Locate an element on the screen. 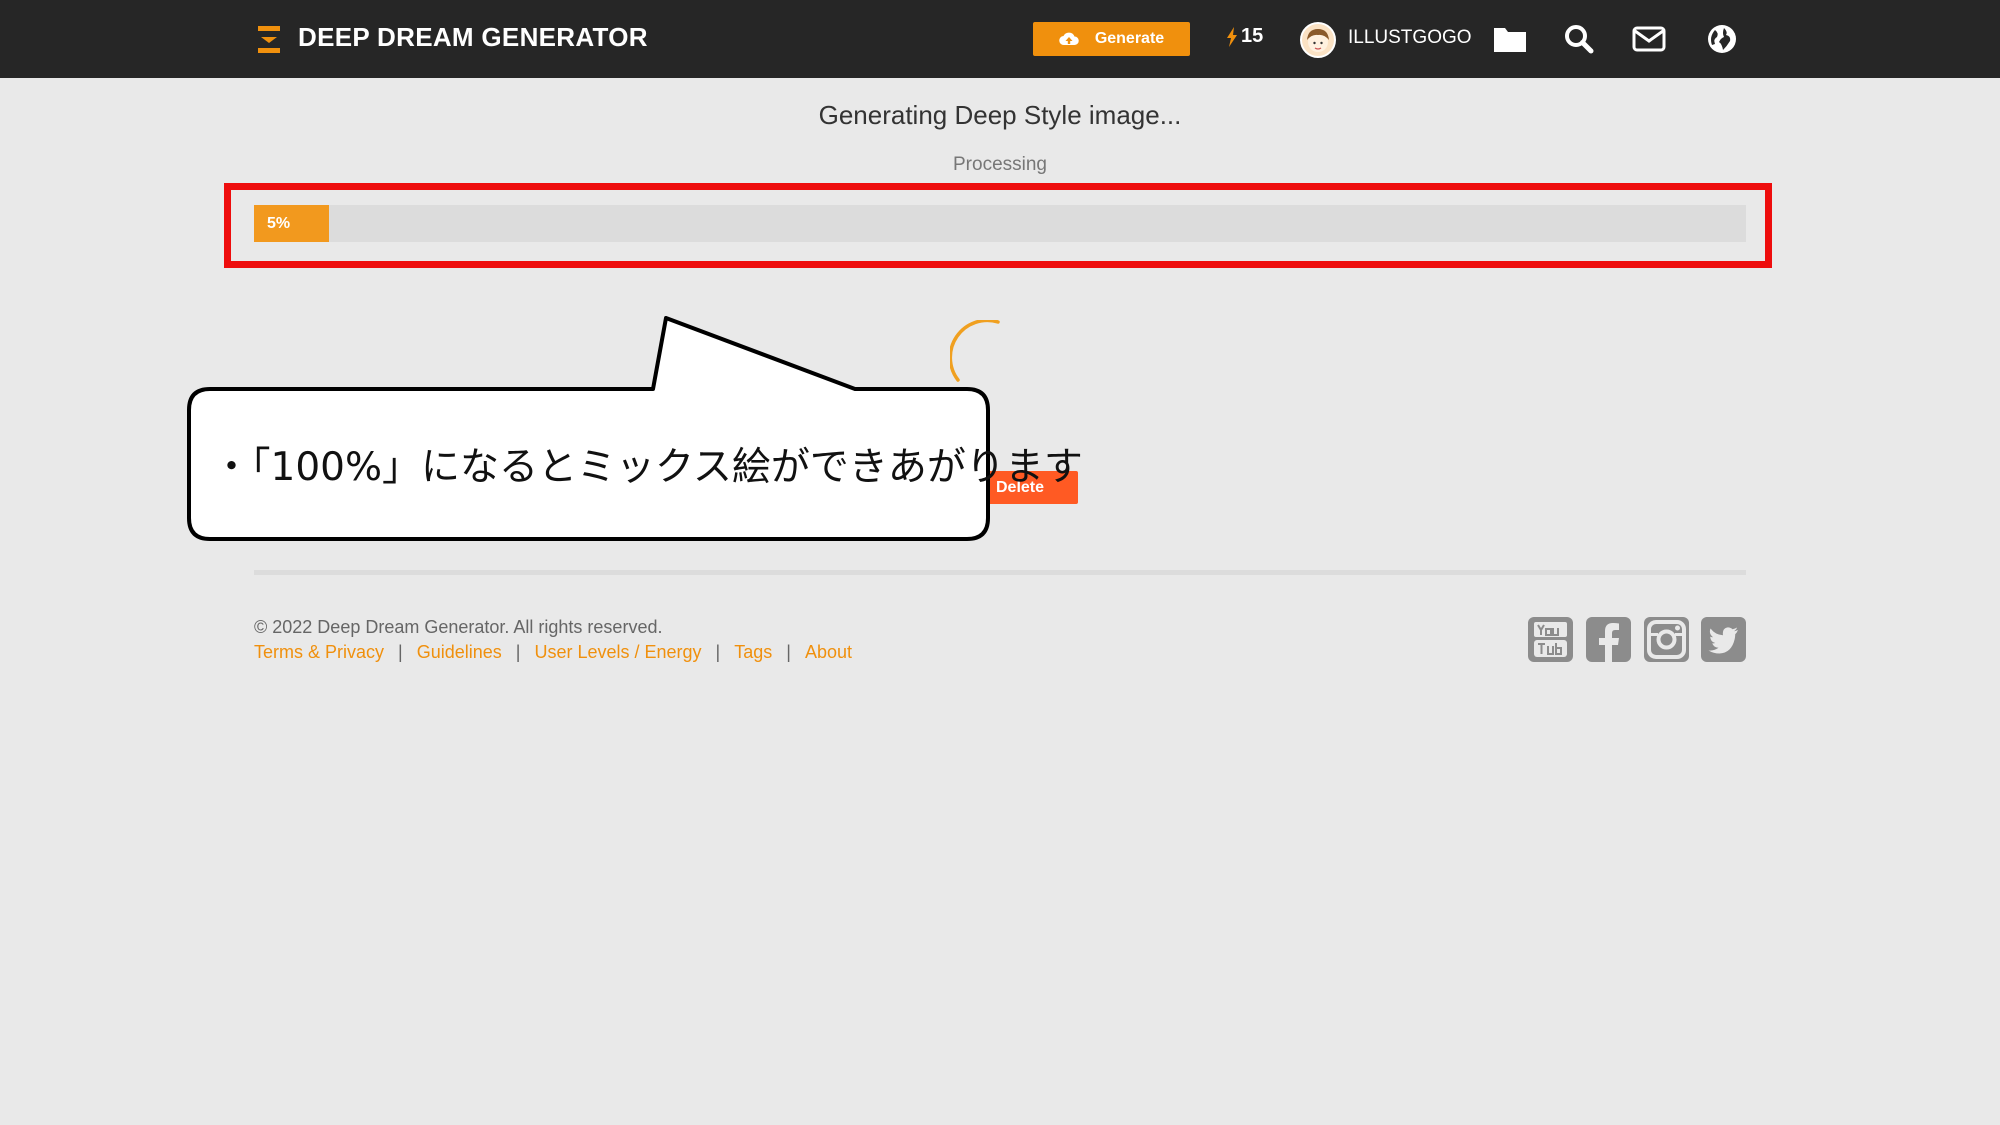 The height and width of the screenshot is (1125, 2000). footer-link-user-levels: User Levels / Energy is located at coordinates (617, 652).